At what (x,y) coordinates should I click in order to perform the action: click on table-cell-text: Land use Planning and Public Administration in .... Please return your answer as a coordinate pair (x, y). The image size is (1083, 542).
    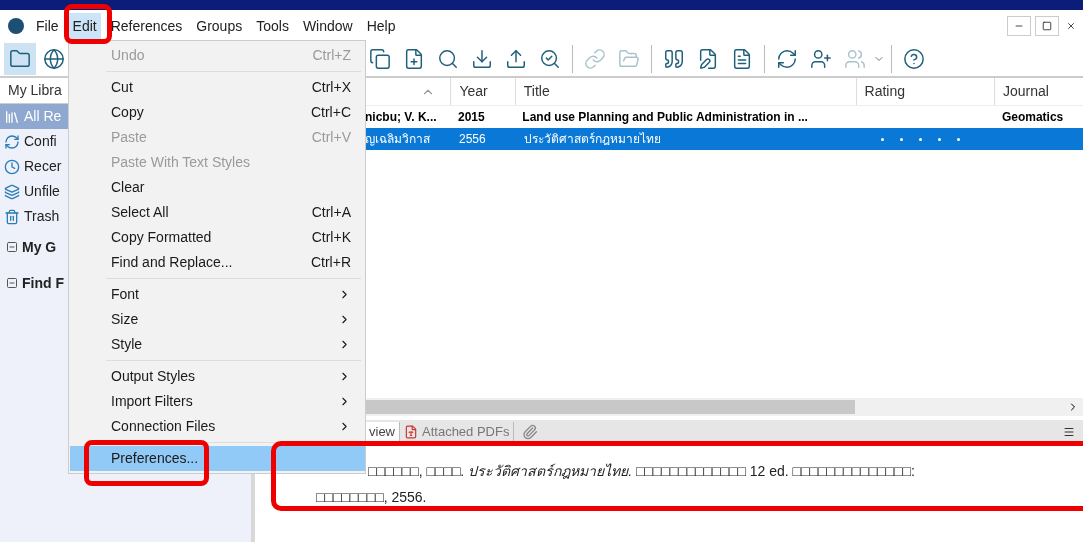
    Looking at the image, I should click on (665, 117).